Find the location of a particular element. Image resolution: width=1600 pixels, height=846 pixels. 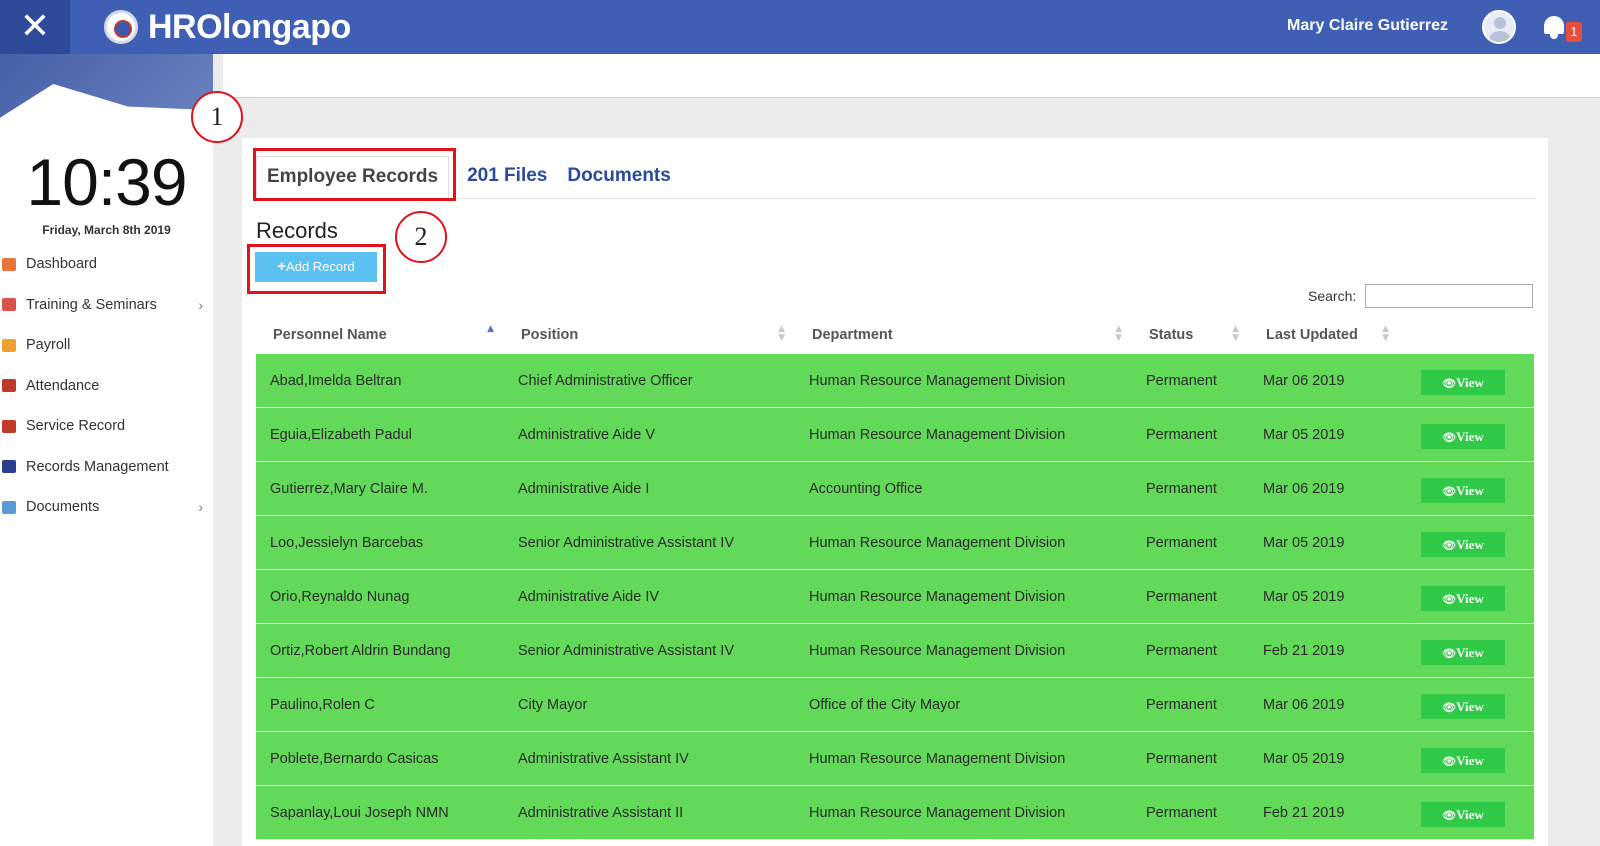

section-title: Records is located at coordinates (297, 230).